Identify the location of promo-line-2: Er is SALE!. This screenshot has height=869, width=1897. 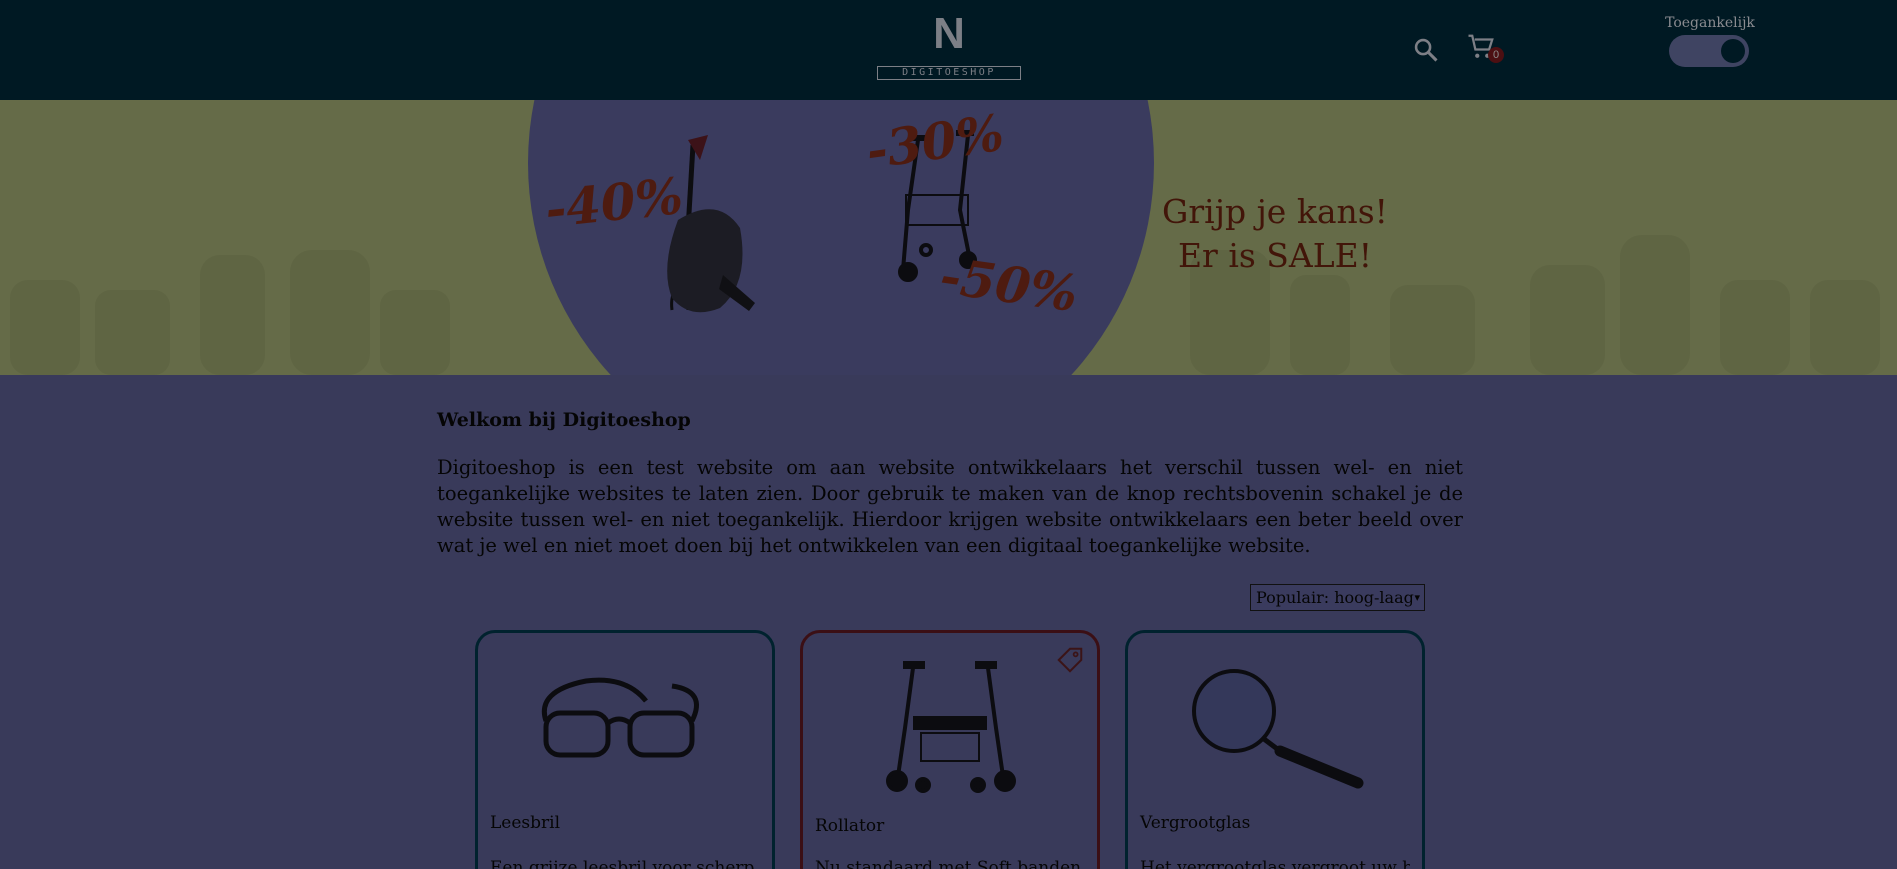
(1275, 255).